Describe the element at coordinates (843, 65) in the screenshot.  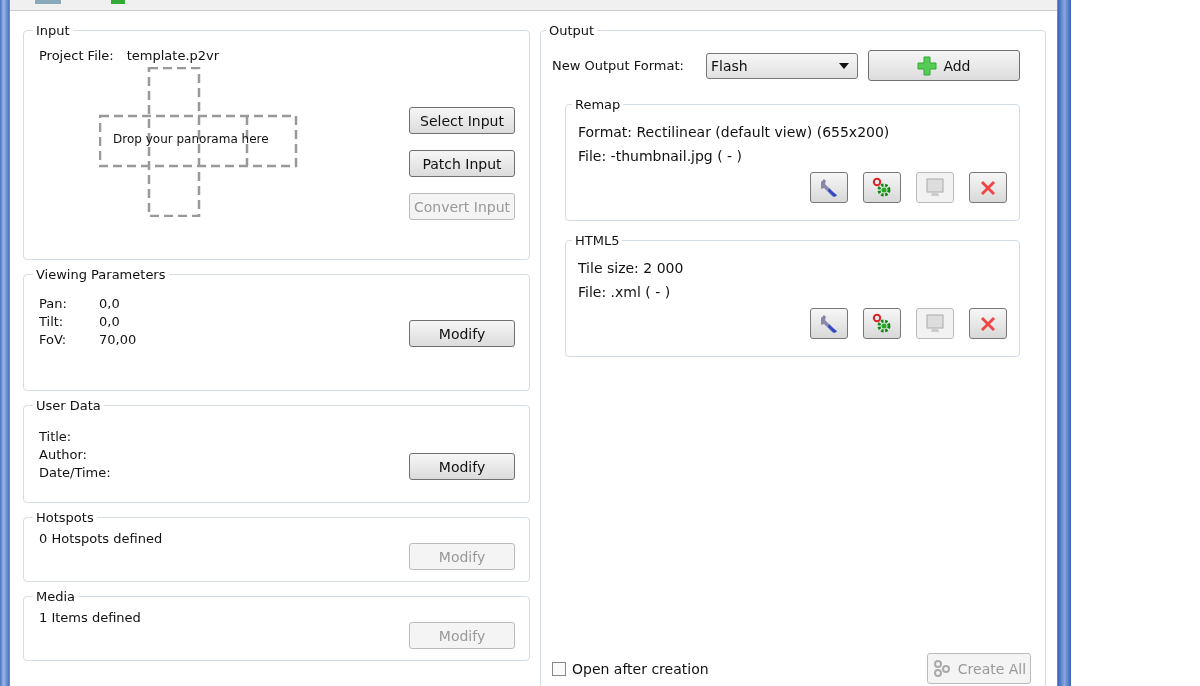
I see `dropdown-arrow-icon` at that location.